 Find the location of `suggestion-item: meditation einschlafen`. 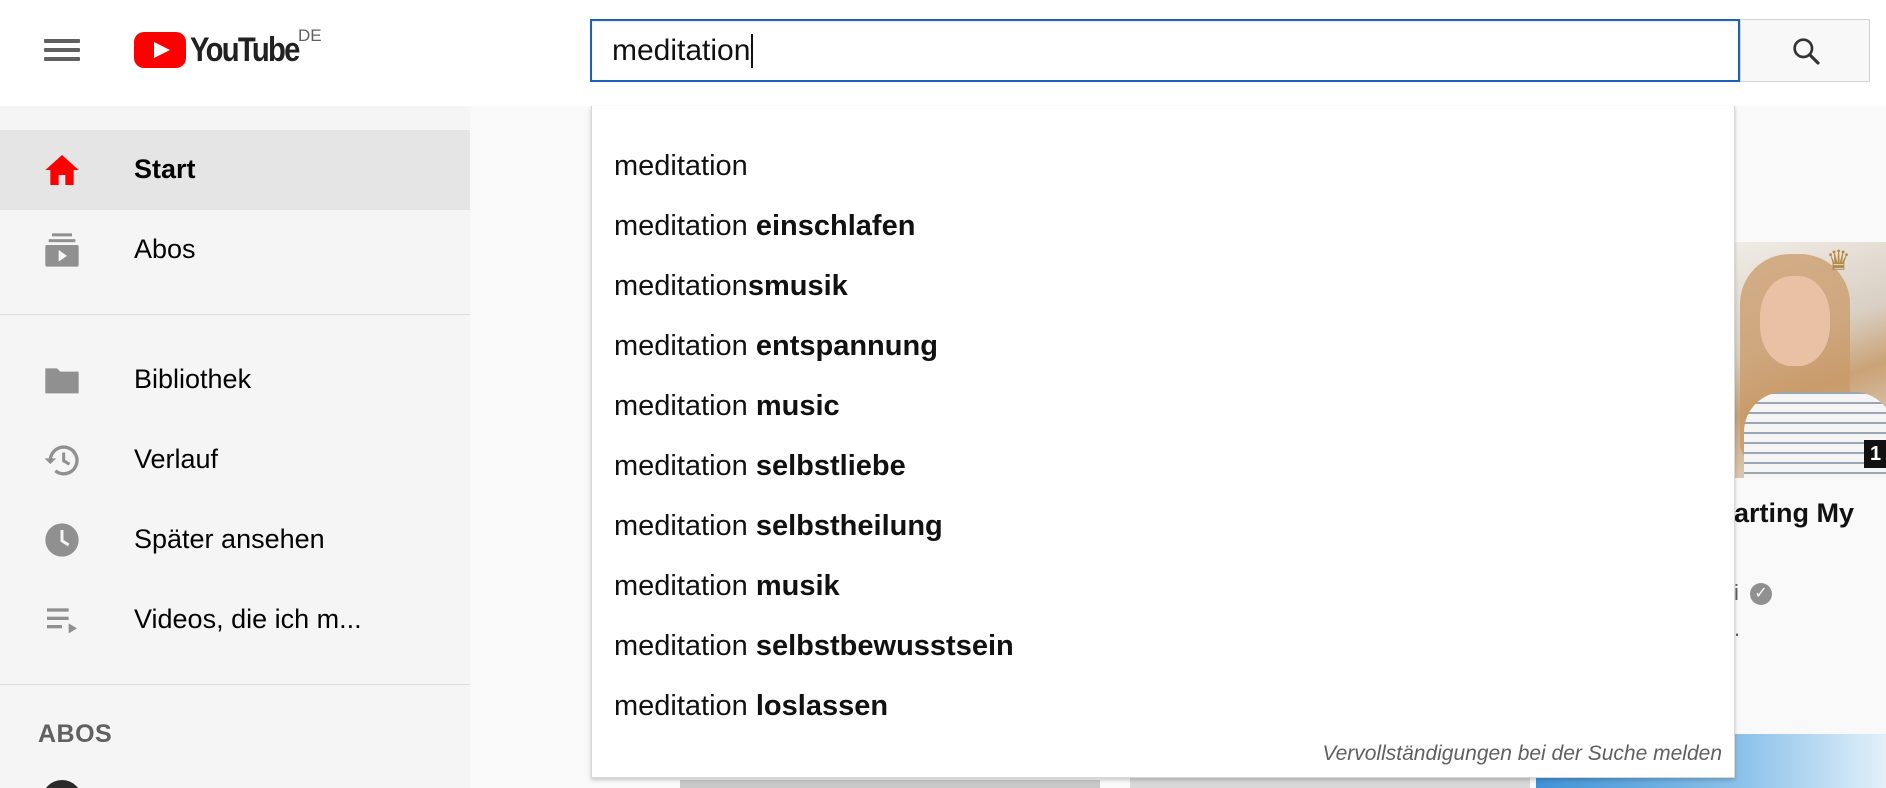

suggestion-item: meditation einschlafen is located at coordinates (1163, 226).